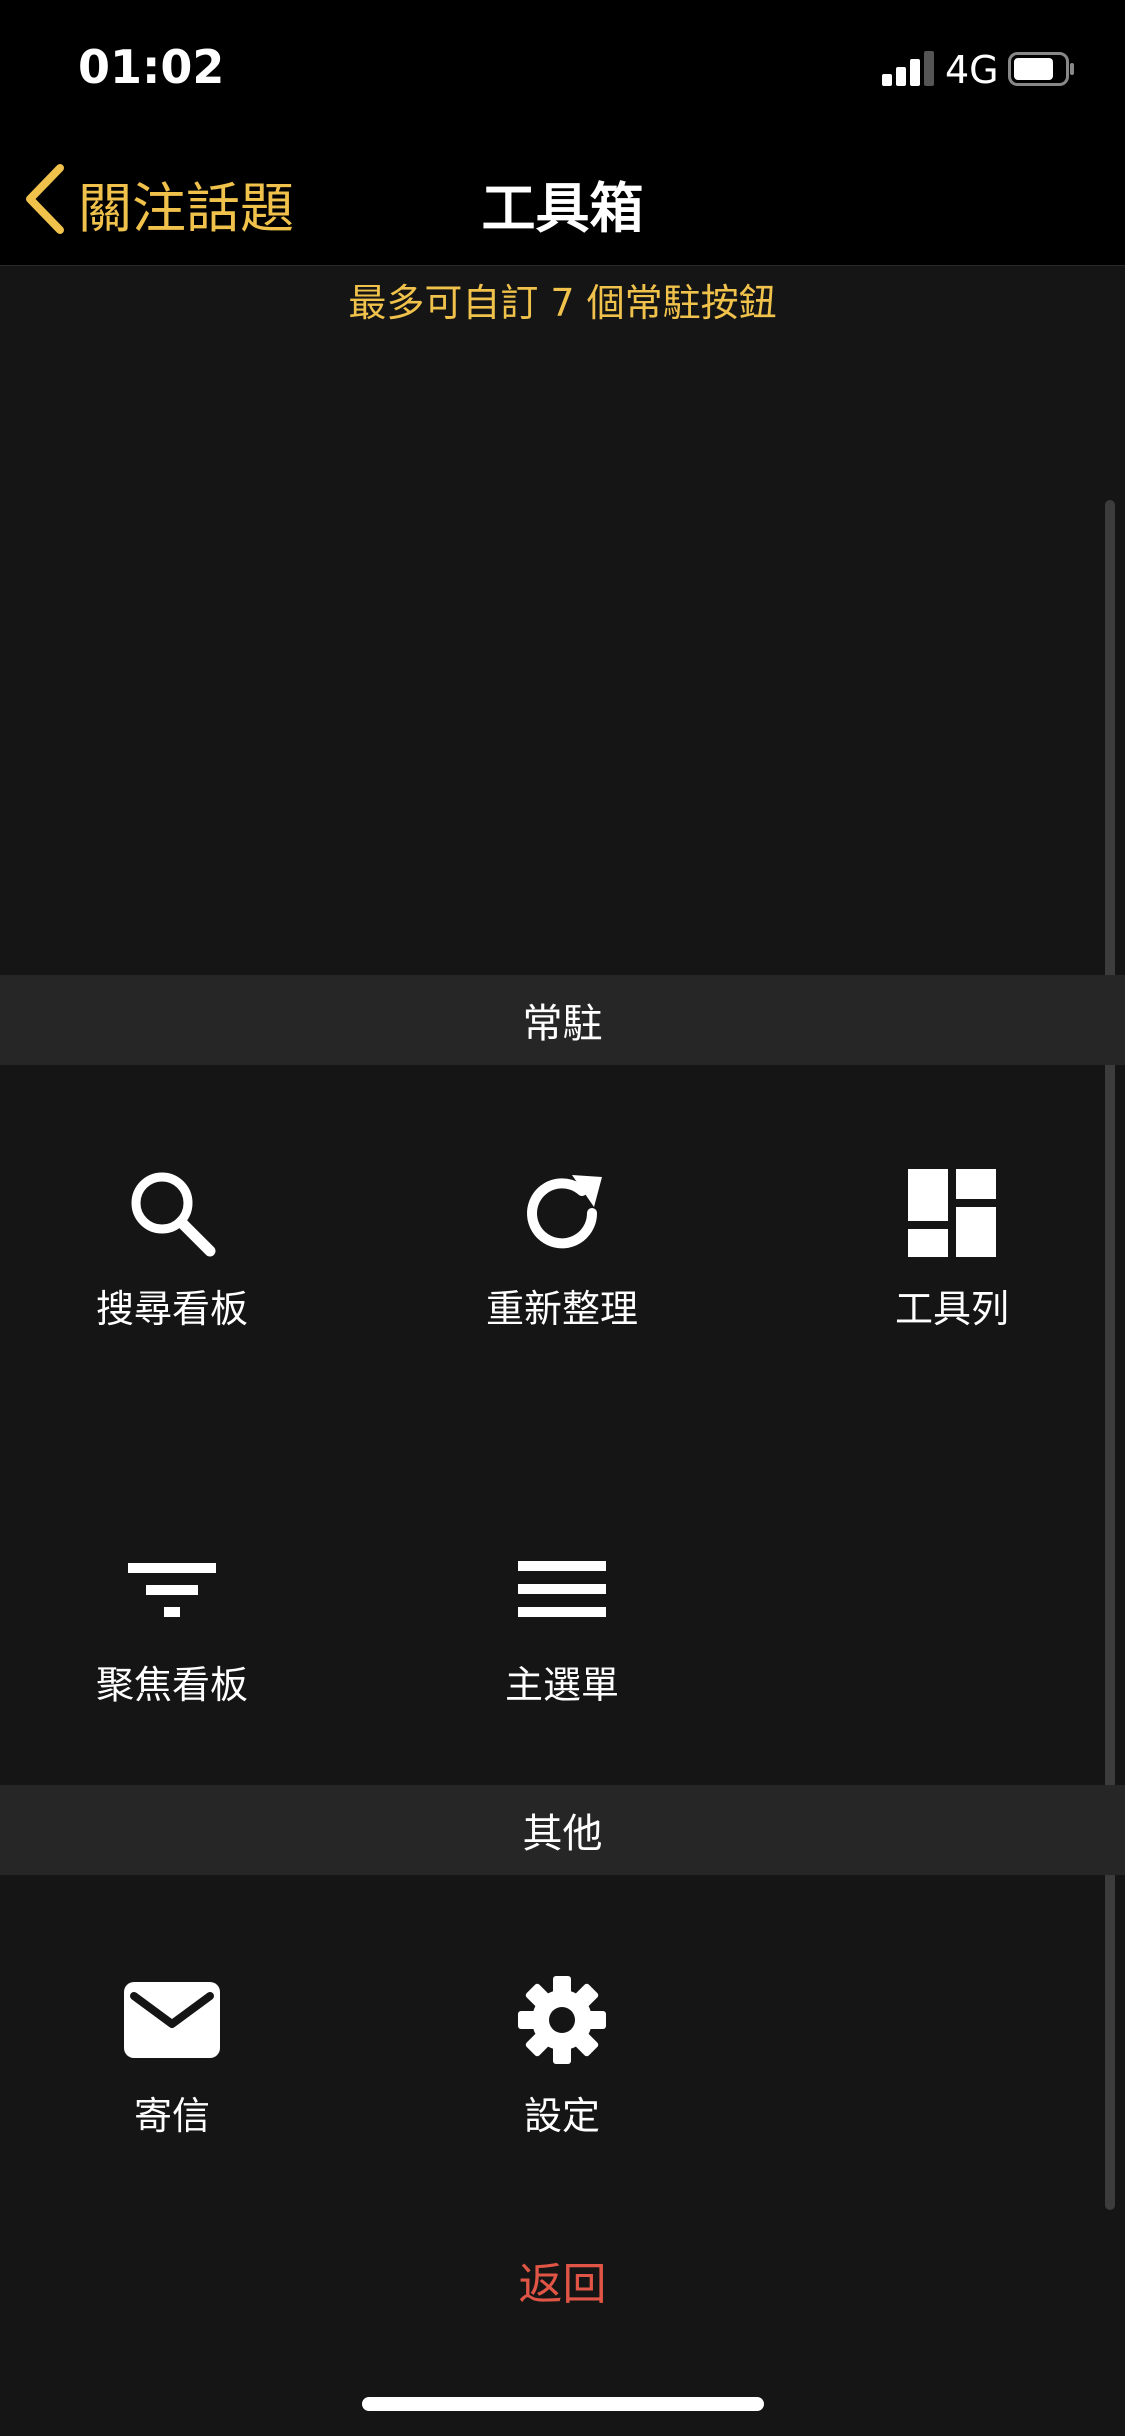  What do you see at coordinates (952, 1213) in the screenshot?
I see `toolbar-grid-icon` at bounding box center [952, 1213].